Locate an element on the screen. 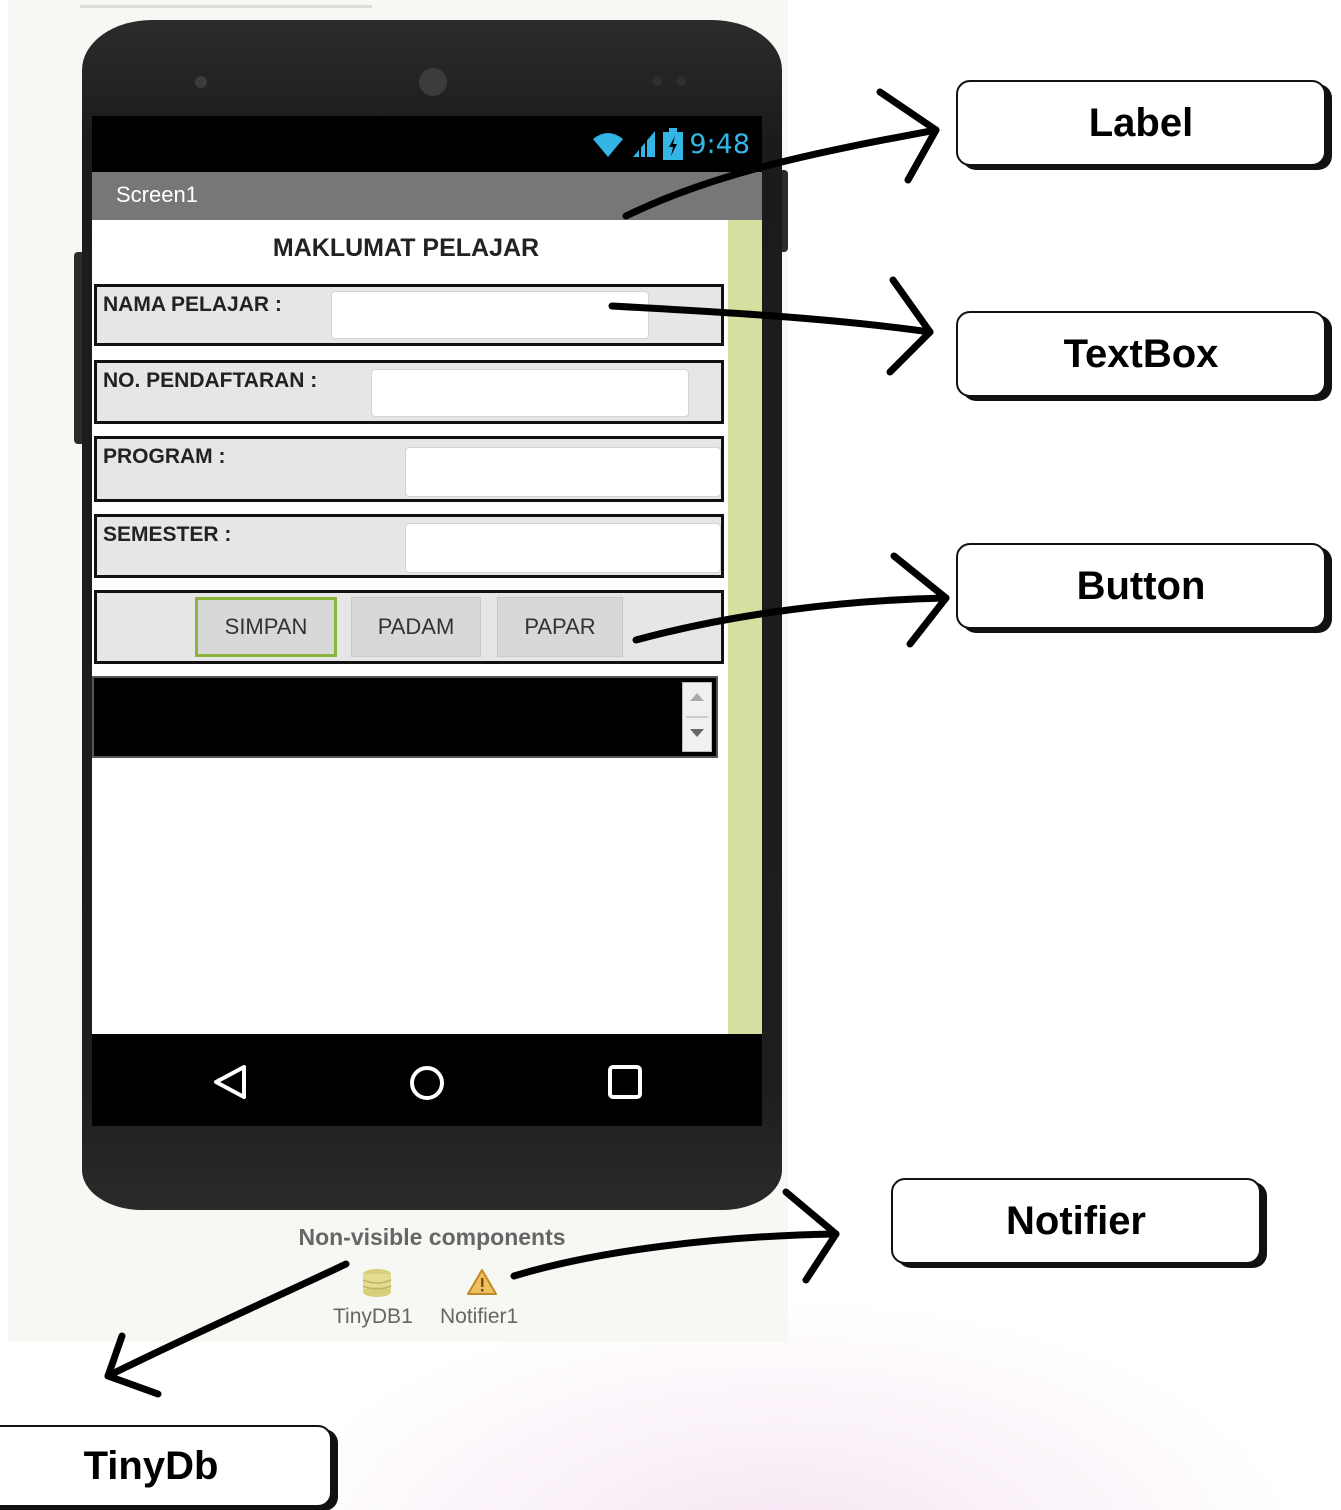  notifier-callout: Notifier is located at coordinates (1076, 1221).